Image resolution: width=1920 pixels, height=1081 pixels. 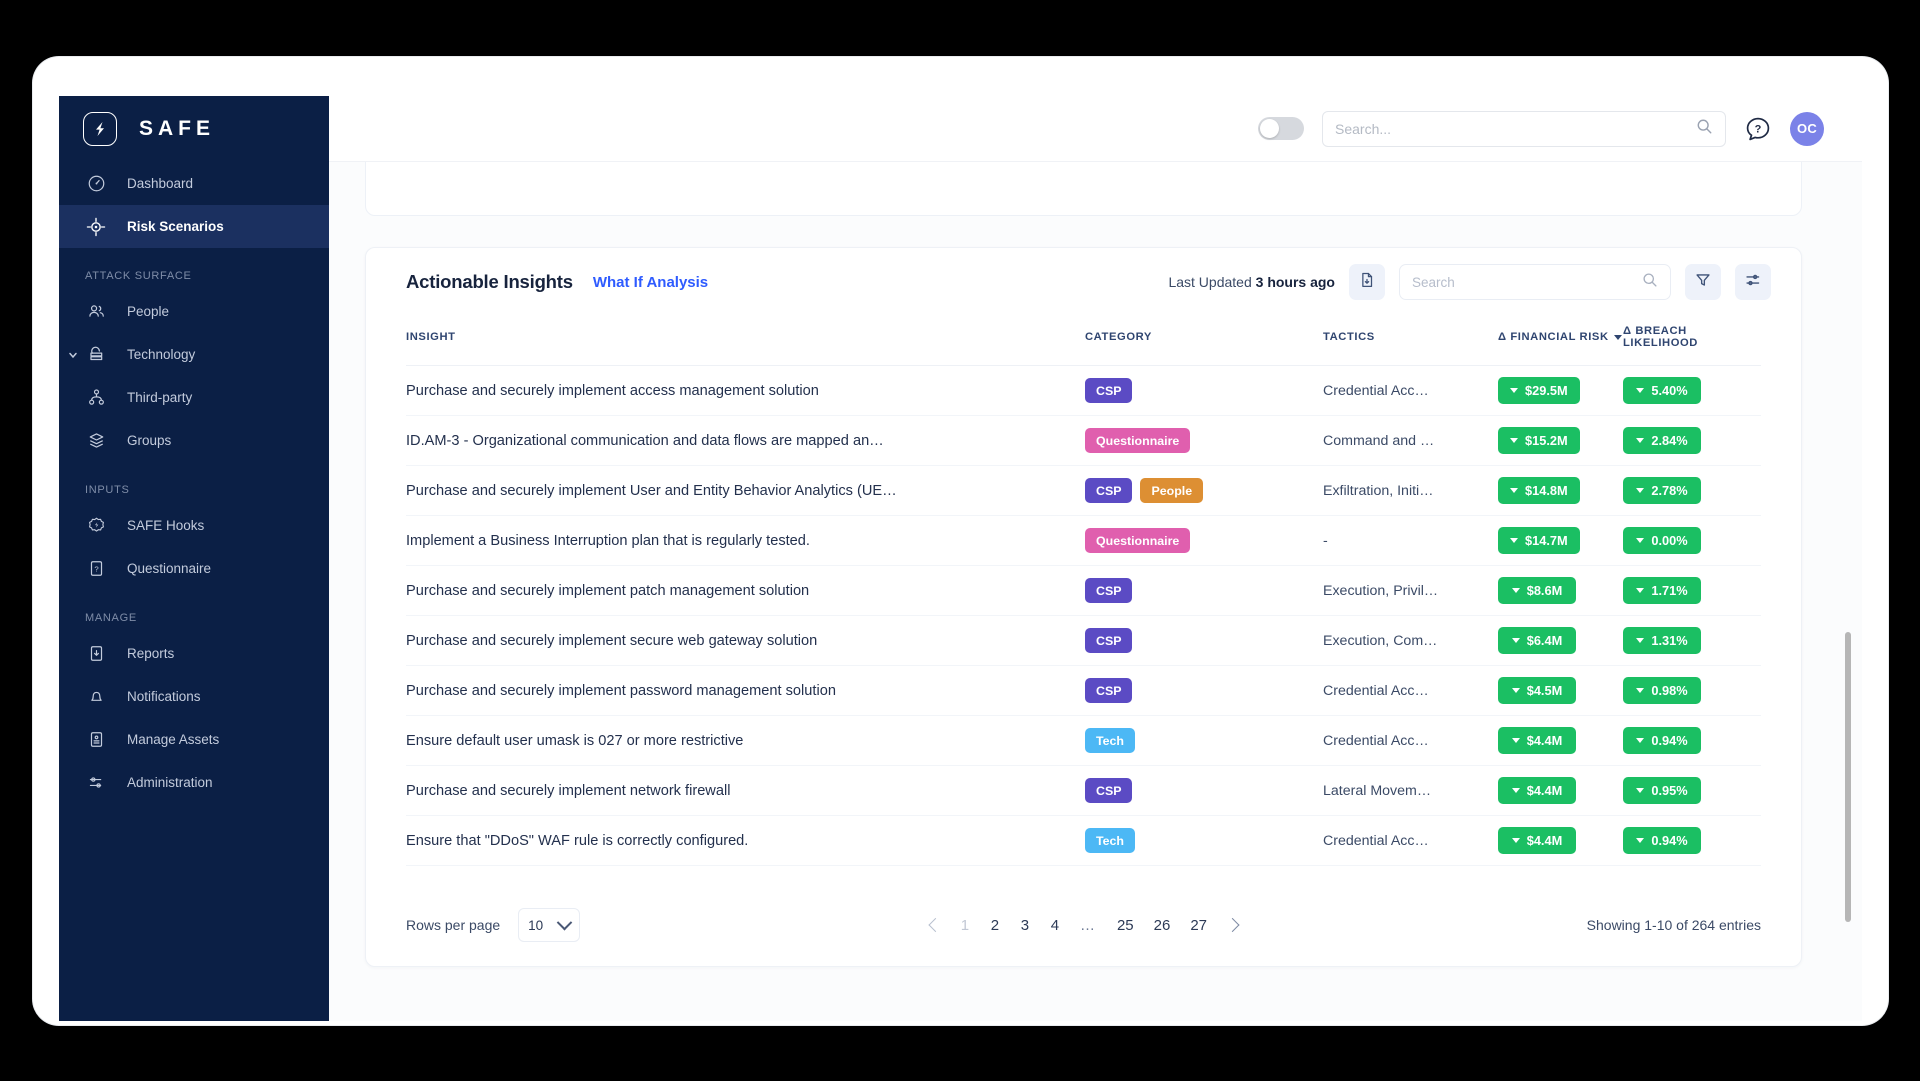 What do you see at coordinates (194, 782) in the screenshot?
I see `sidebar-item-administration: Administration` at bounding box center [194, 782].